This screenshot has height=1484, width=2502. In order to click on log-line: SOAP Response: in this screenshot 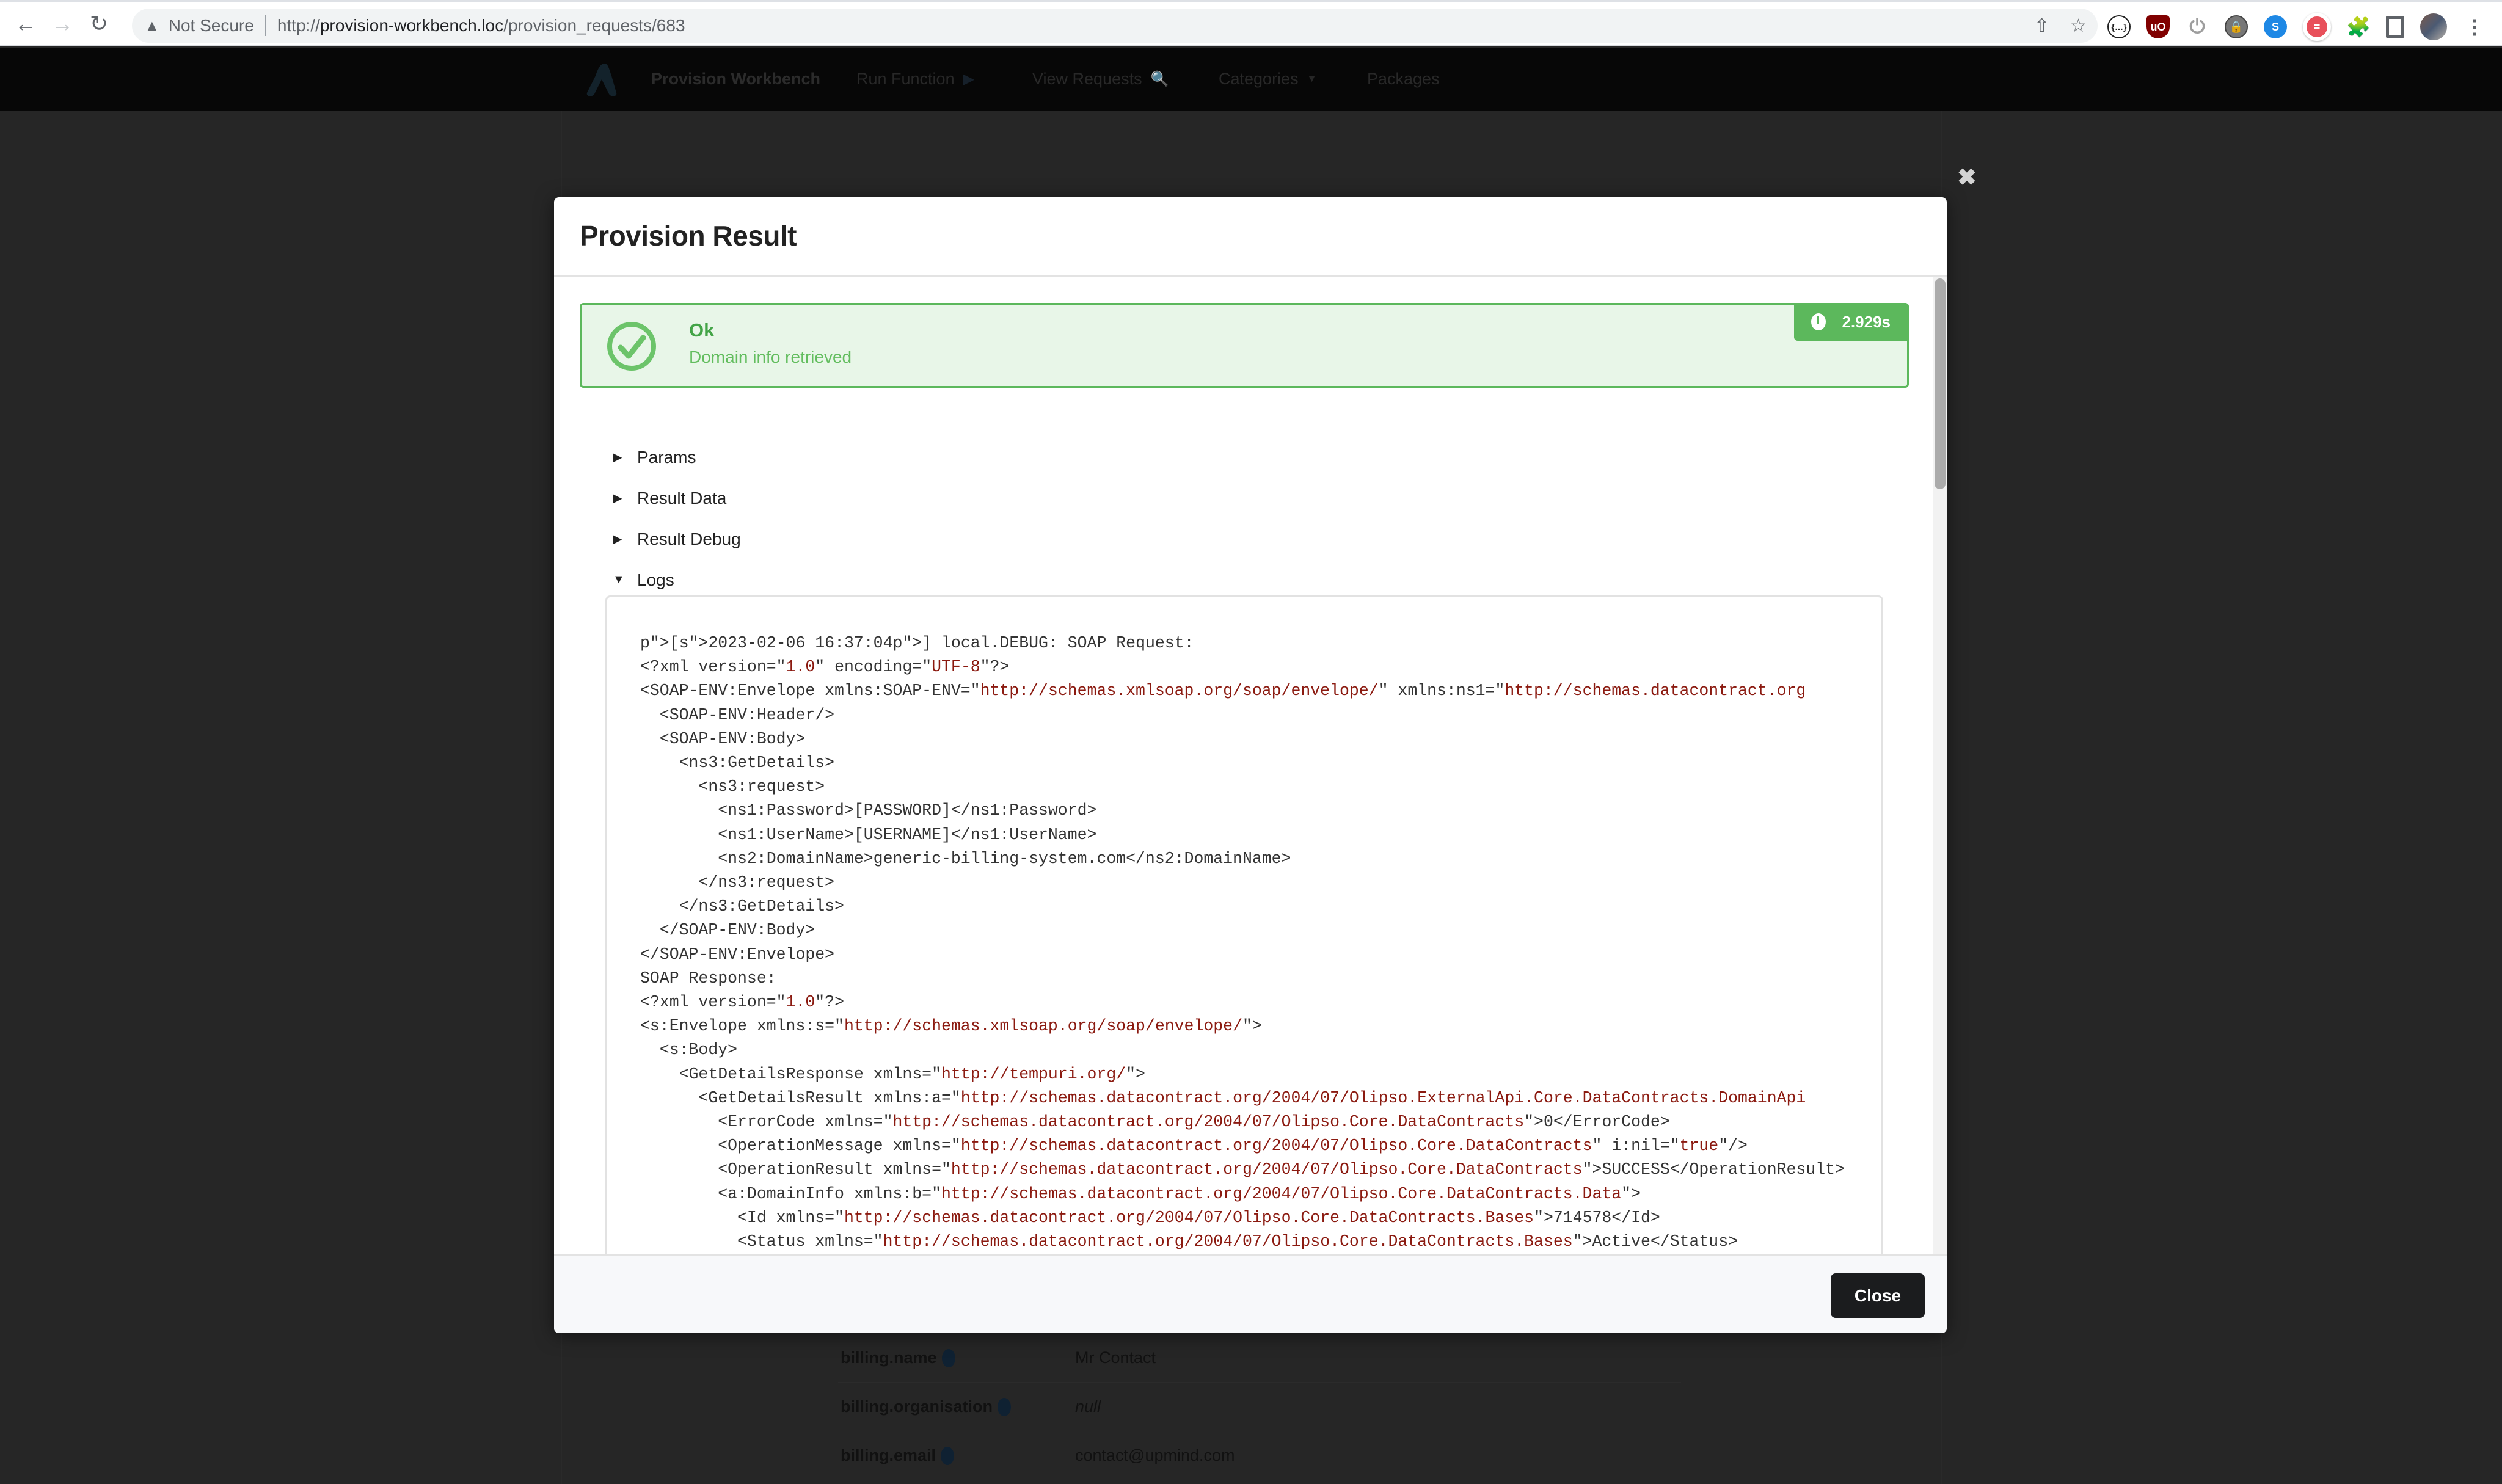, I will do `click(708, 978)`.